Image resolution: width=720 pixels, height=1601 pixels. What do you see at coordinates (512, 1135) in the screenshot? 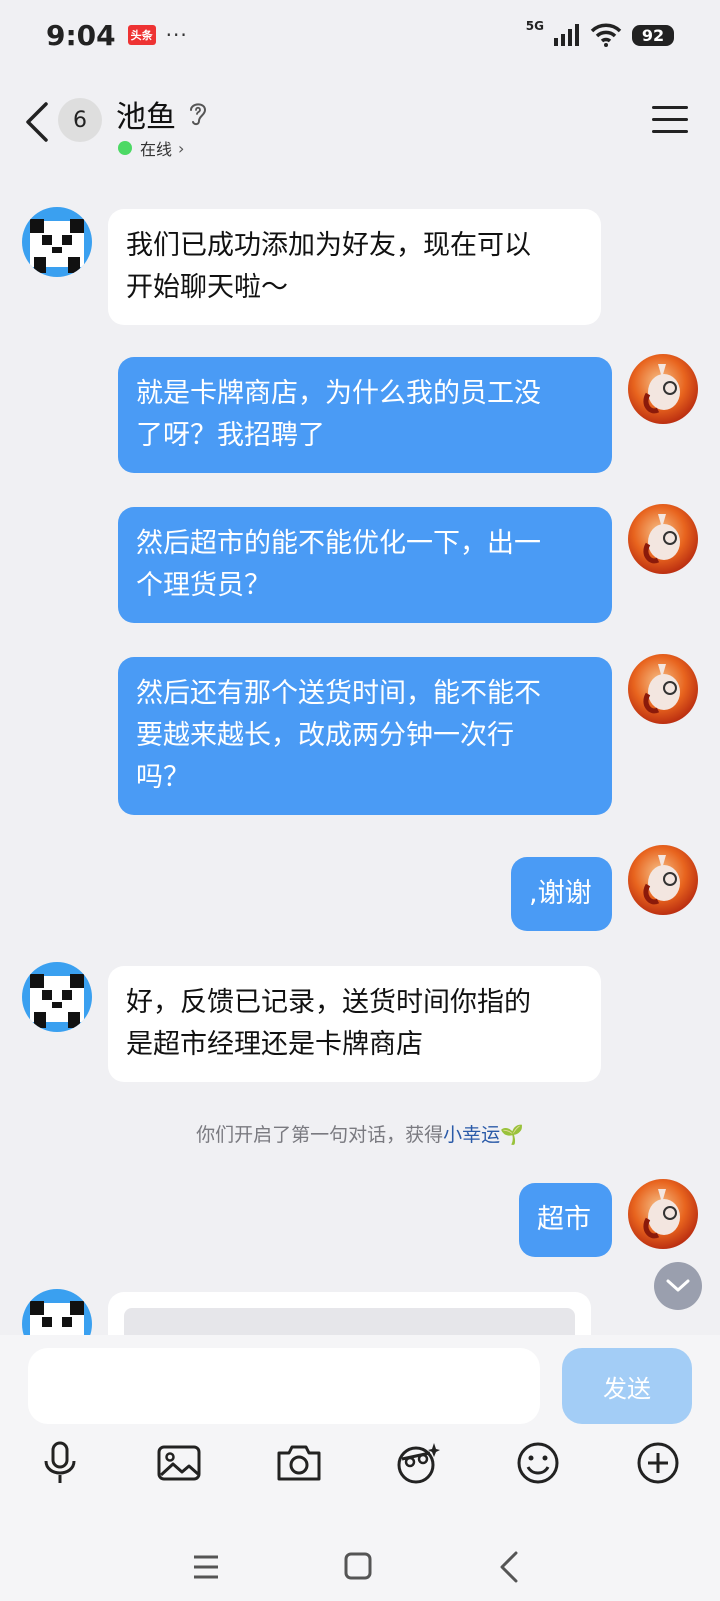
I see `sprout-icon: 🌱` at bounding box center [512, 1135].